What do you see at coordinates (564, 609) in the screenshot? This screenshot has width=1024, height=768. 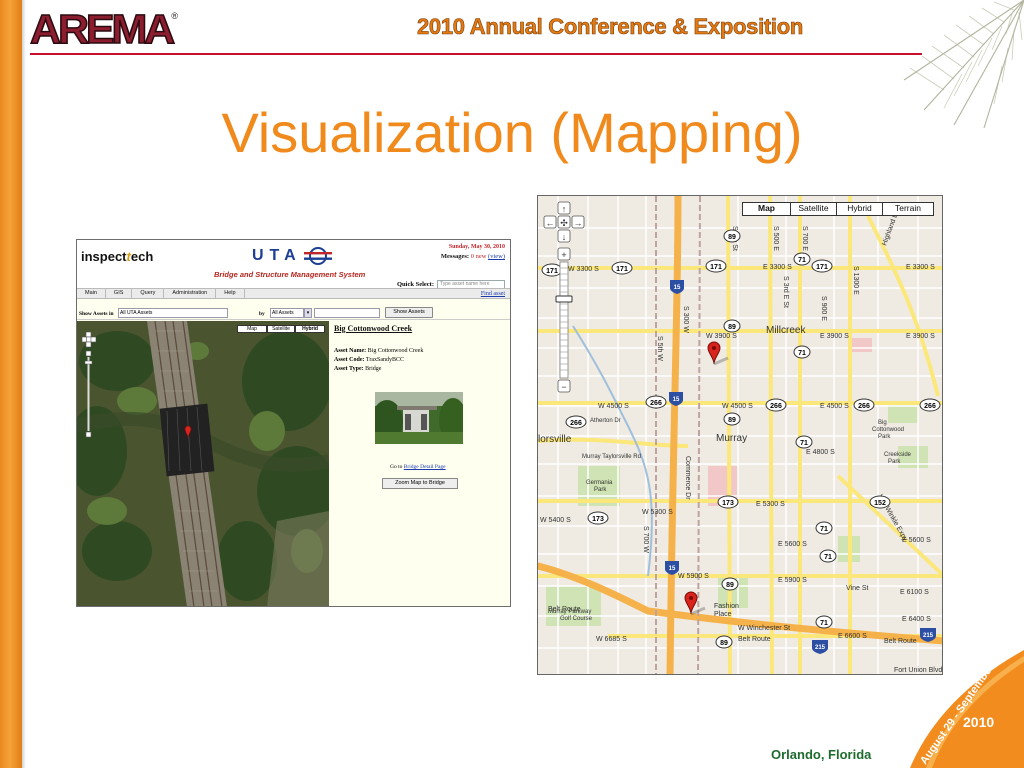 I see `svg-text: Belt Route` at bounding box center [564, 609].